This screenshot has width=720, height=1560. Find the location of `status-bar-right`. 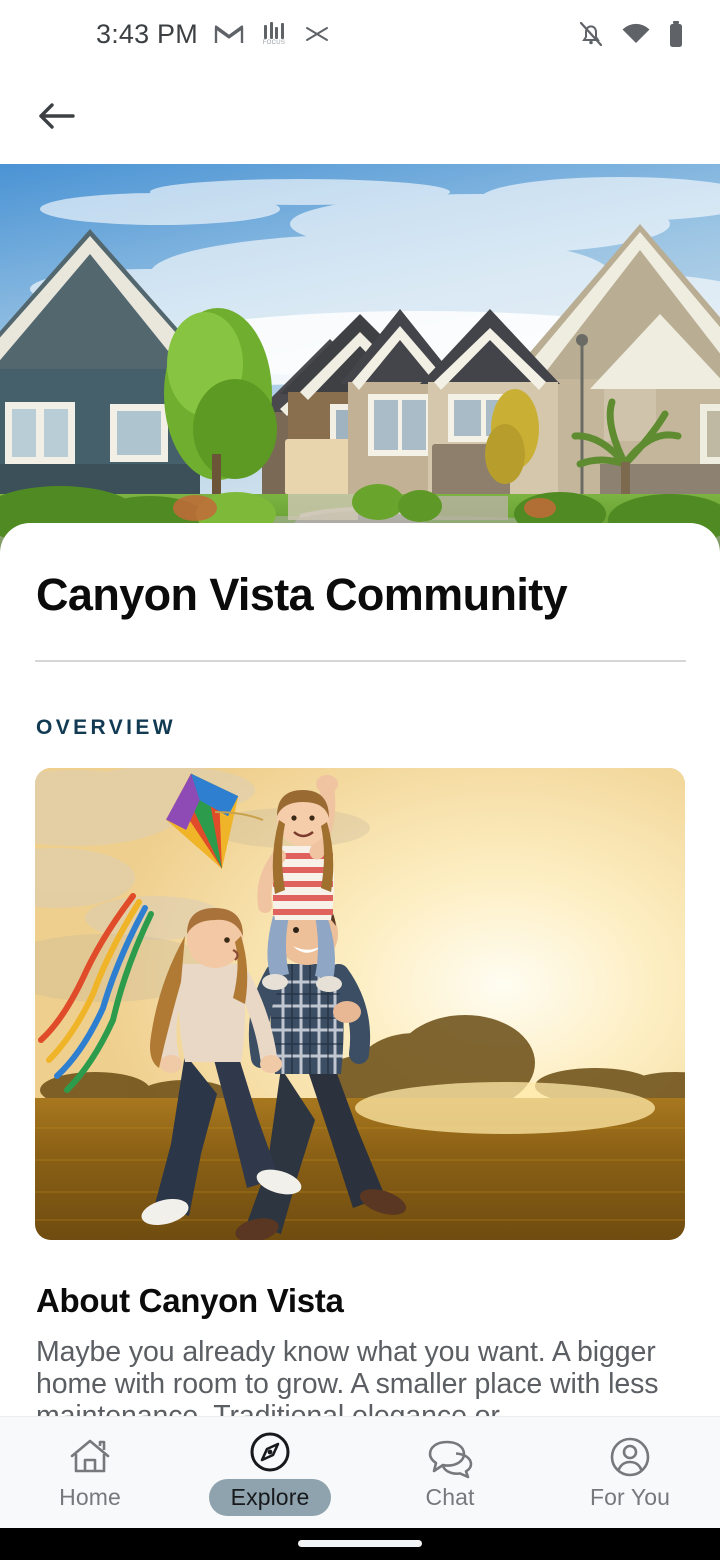

status-bar-right is located at coordinates (649, 34).